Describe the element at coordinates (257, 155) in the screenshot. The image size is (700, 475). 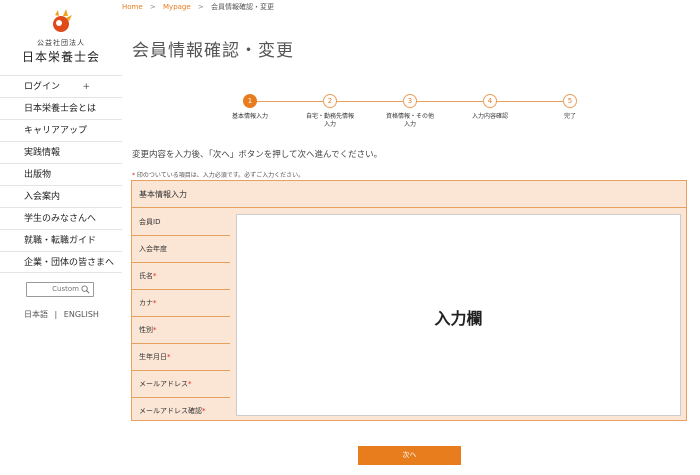
I see `instruction-text: 変更内容を入力後、「次へ」ボタンを押して次へ進んでください。` at that location.